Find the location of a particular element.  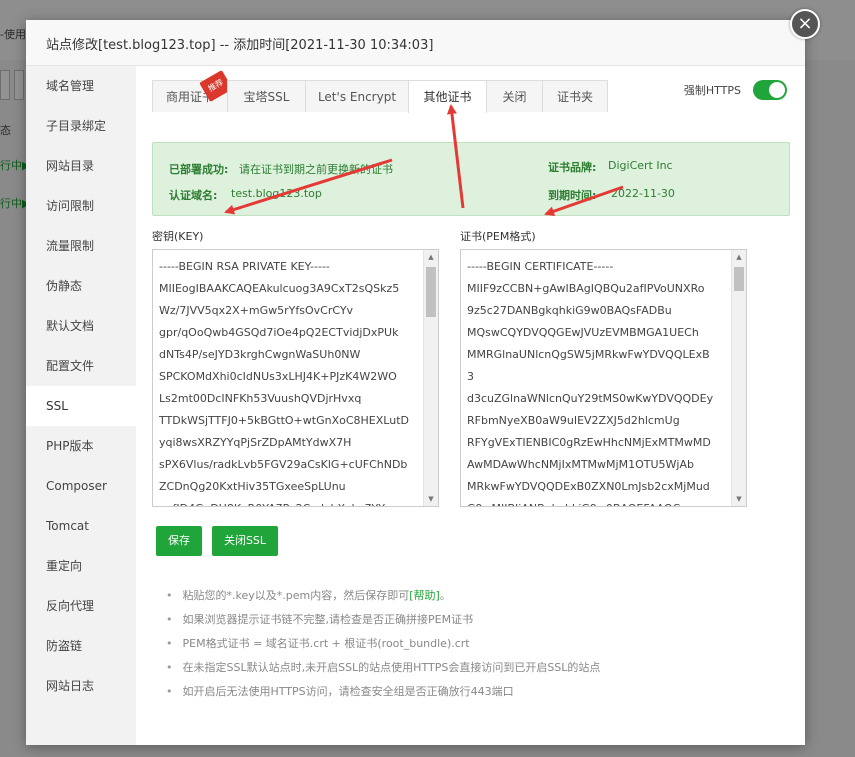

cert-scrollbar: ▲ ▼ is located at coordinates (738, 378).